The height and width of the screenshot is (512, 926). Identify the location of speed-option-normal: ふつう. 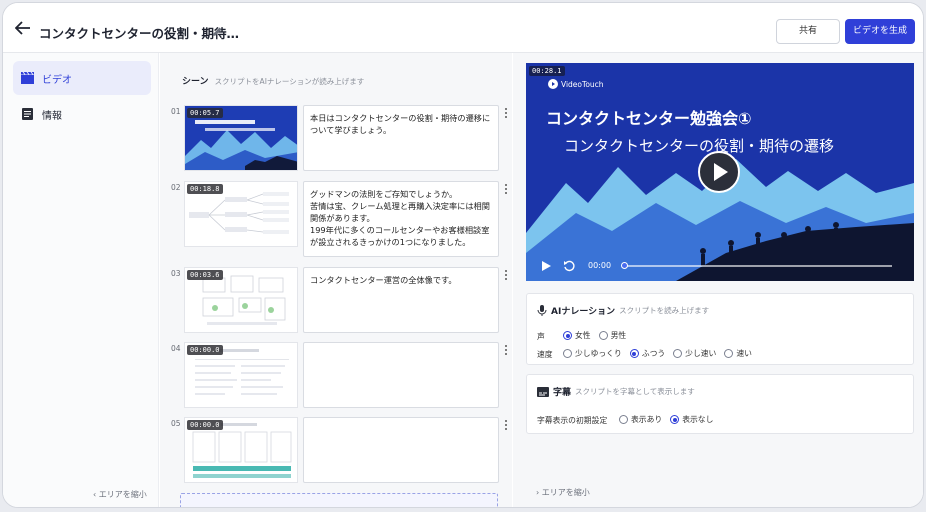
(647, 353).